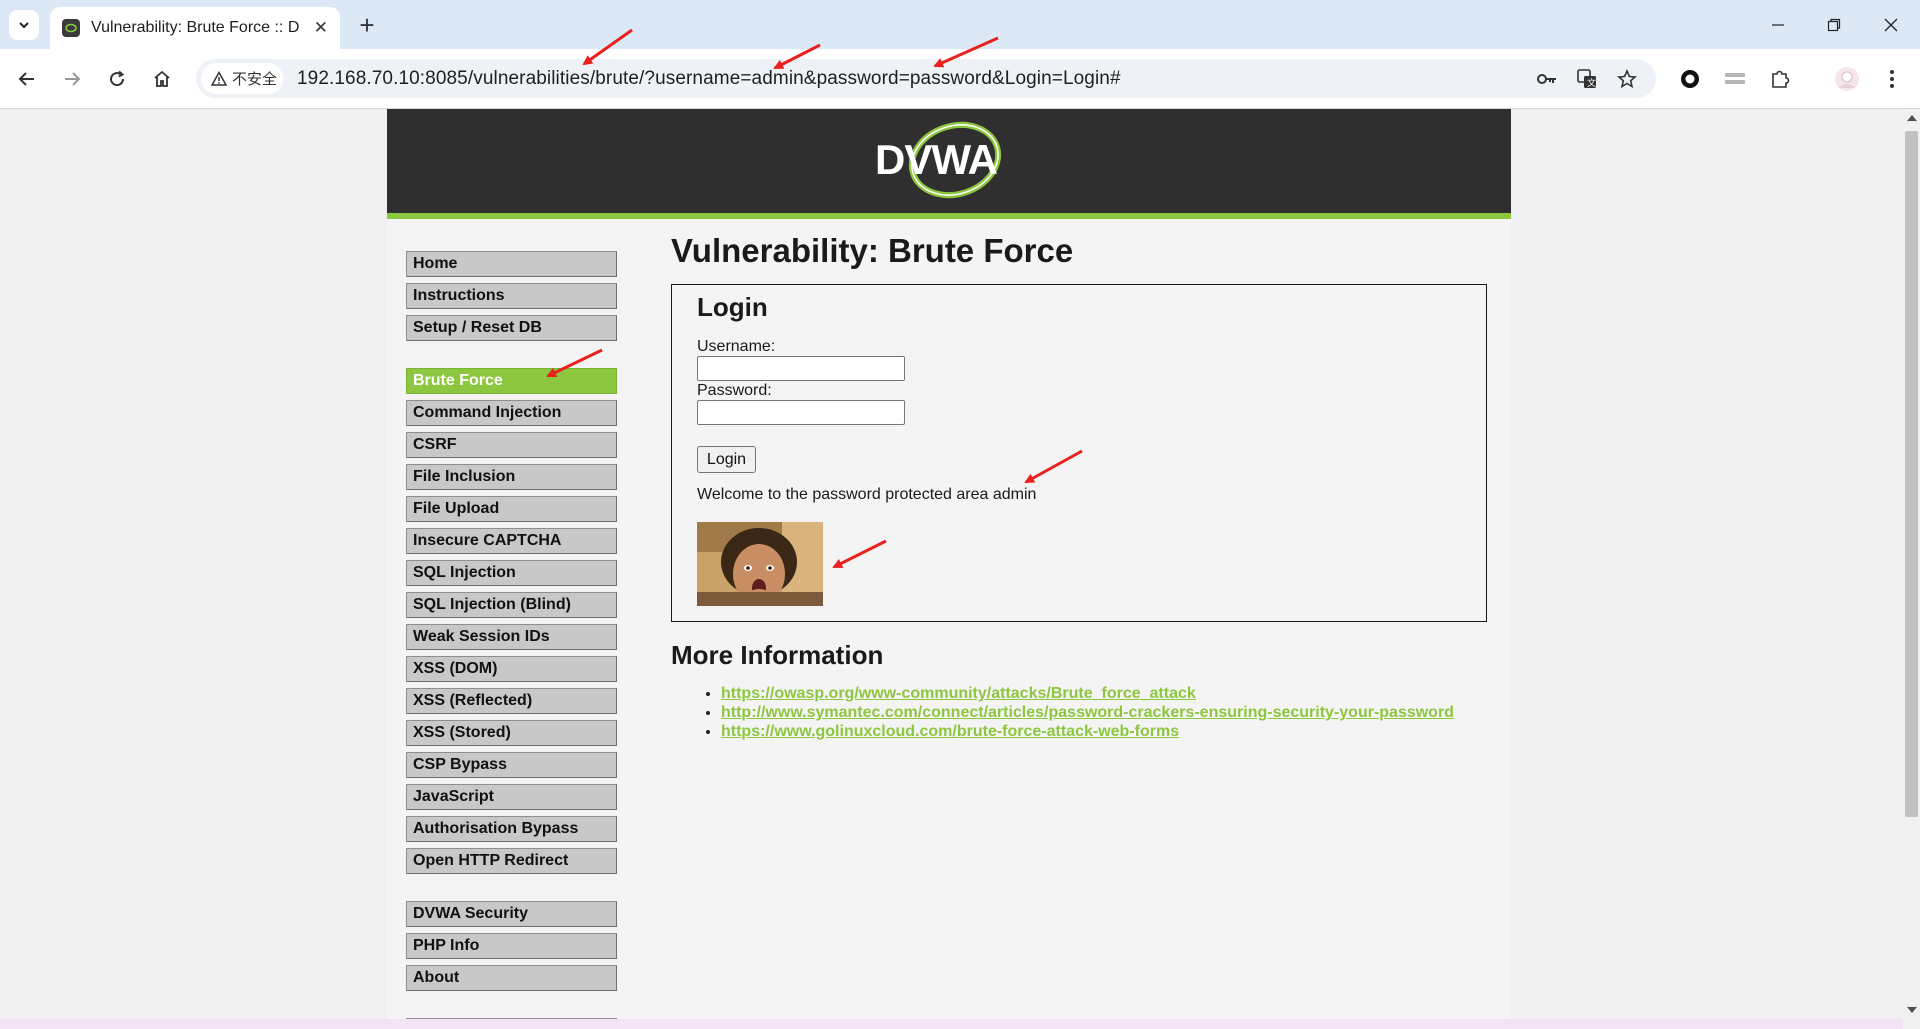 The image size is (1920, 1029). I want to click on sidebar-item-weak-session-ids: Weak Session IDs, so click(511, 637).